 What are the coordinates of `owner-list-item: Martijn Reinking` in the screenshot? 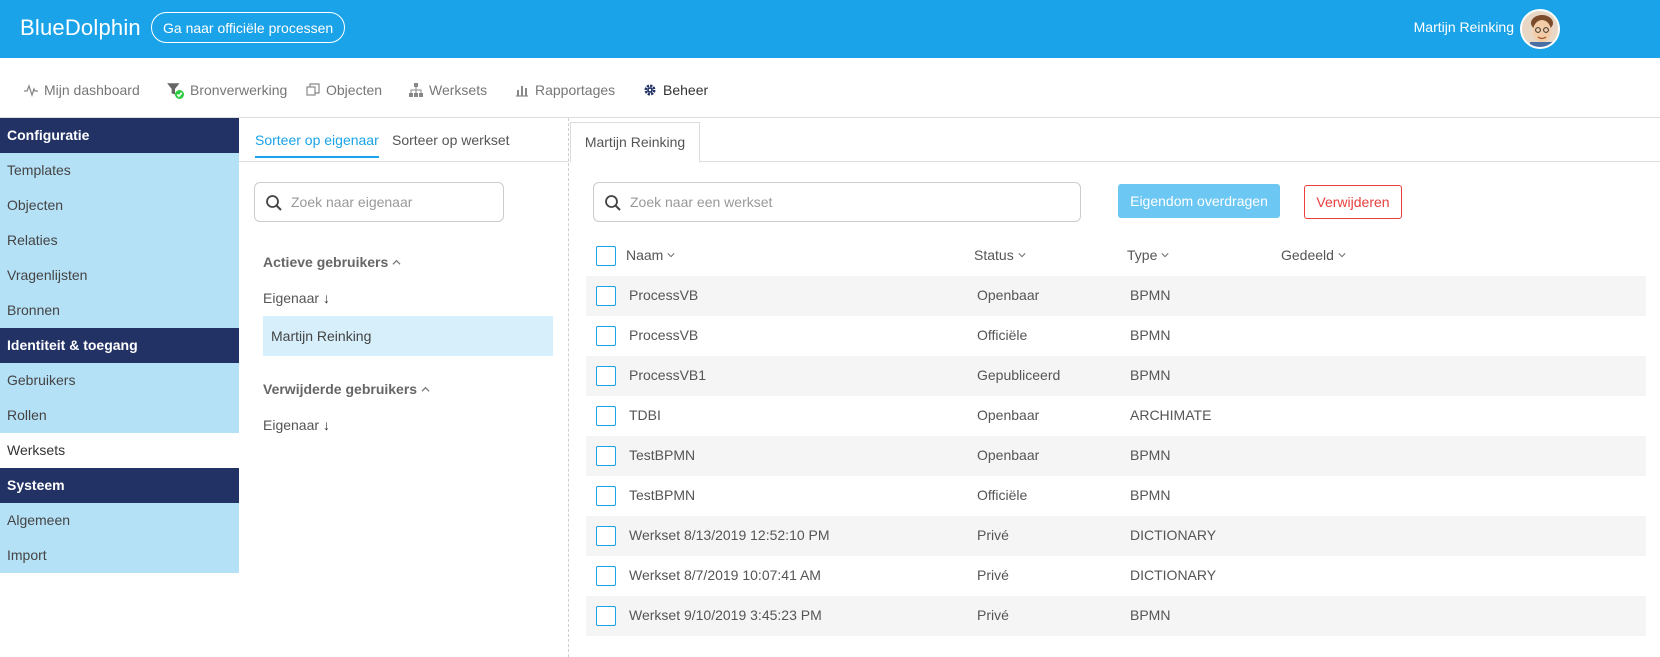 It's located at (408, 336).